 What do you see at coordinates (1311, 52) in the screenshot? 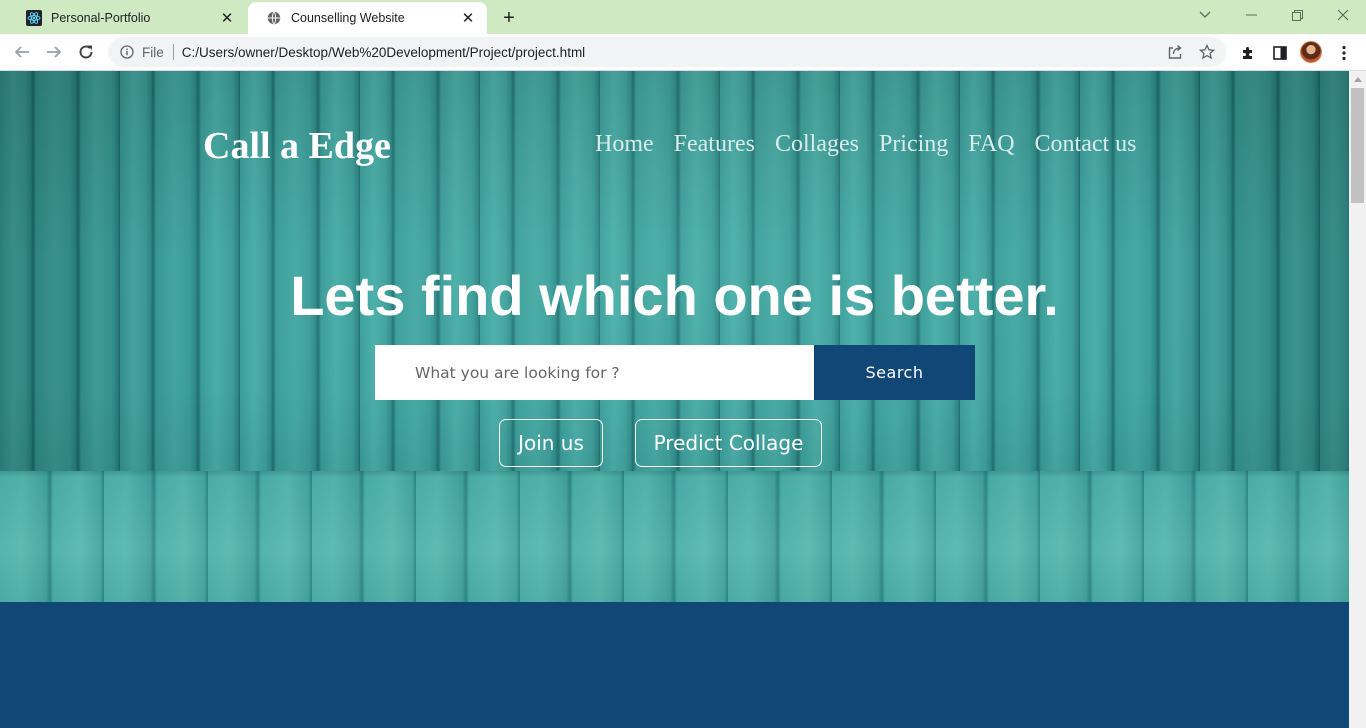
I see `profile-avatar` at bounding box center [1311, 52].